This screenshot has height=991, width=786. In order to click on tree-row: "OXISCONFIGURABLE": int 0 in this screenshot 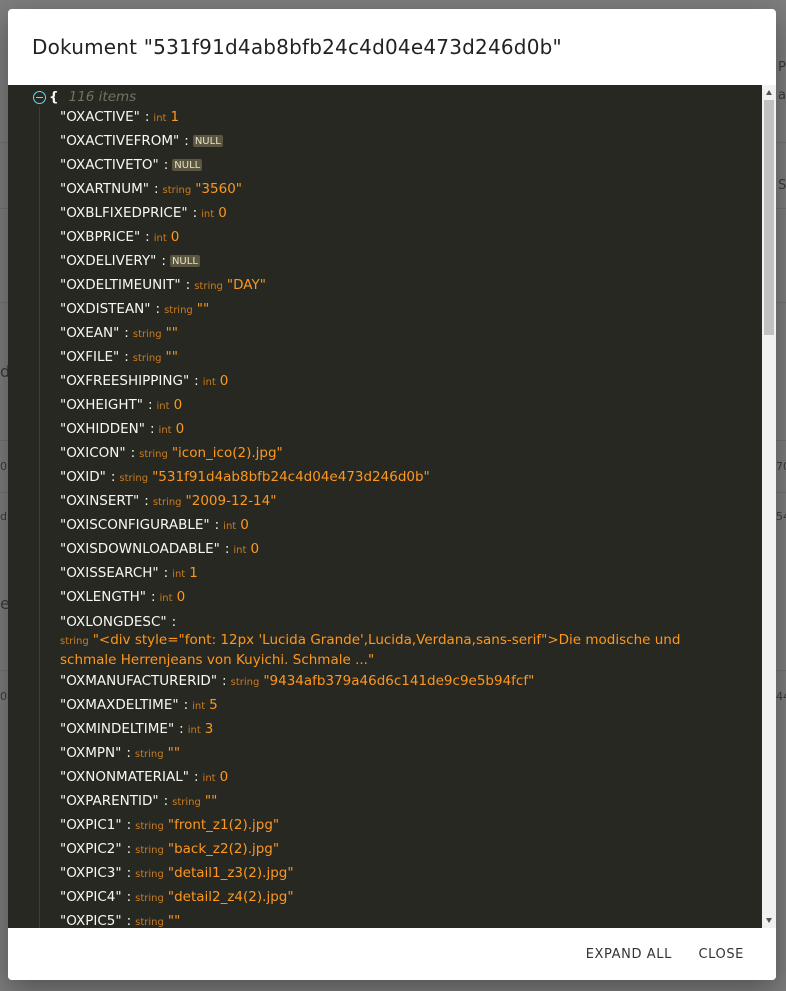, I will do `click(154, 526)`.